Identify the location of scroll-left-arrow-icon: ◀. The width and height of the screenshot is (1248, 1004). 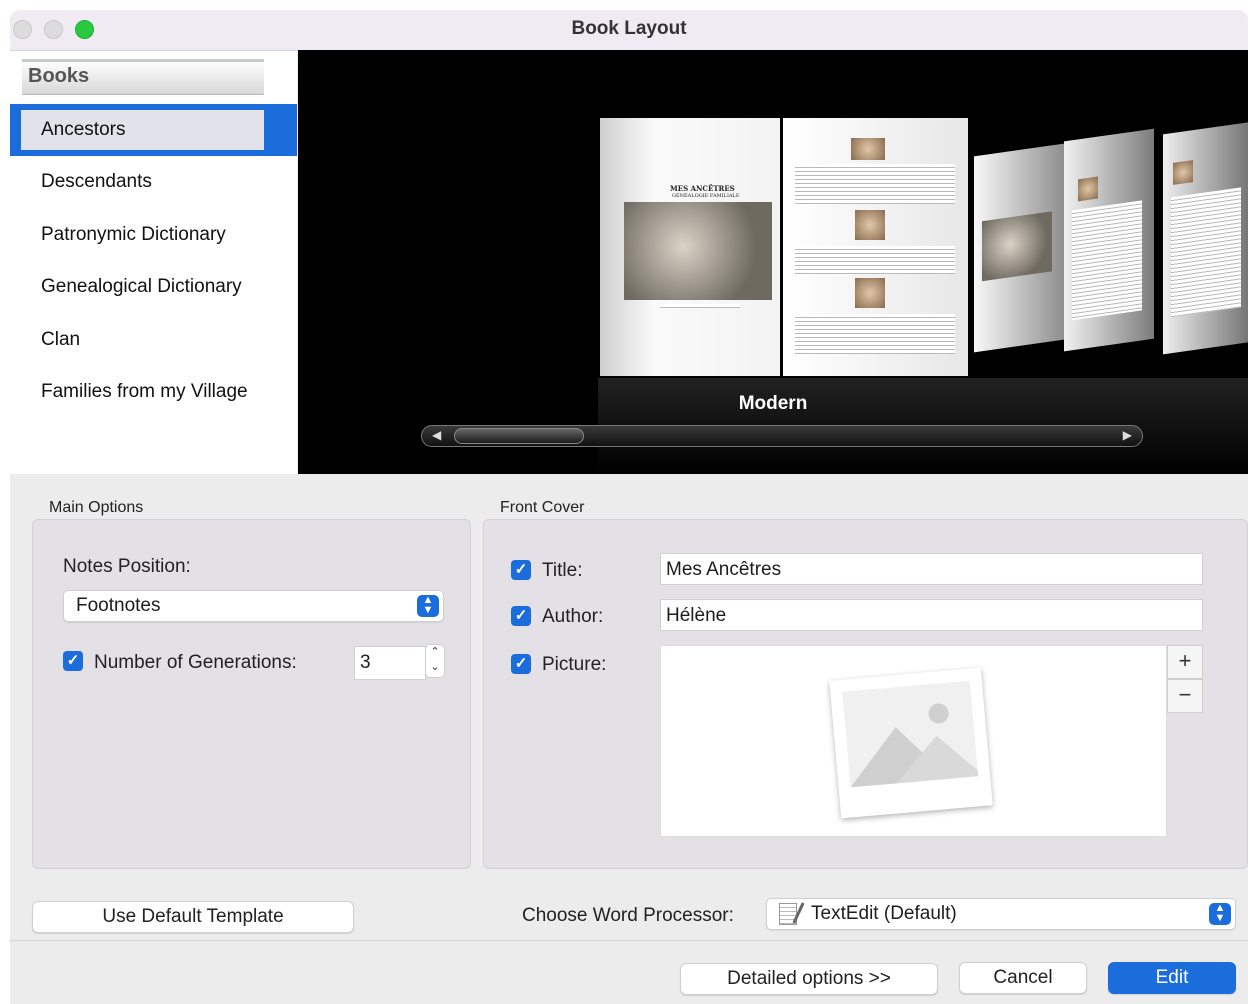
(436, 435).